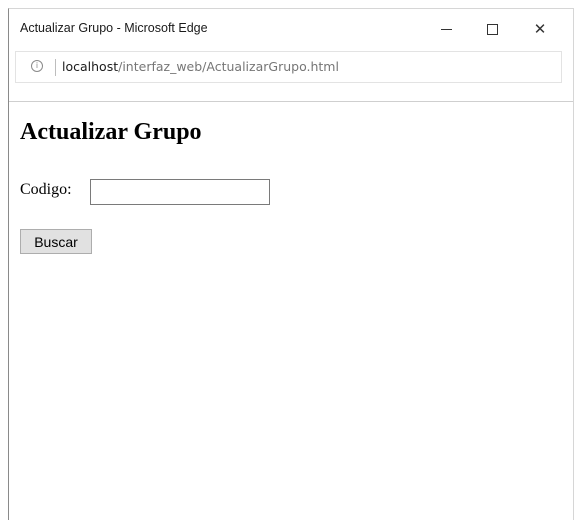 The image size is (575, 521). Describe the element at coordinates (55, 67) in the screenshot. I see `address-bar-divider` at that location.